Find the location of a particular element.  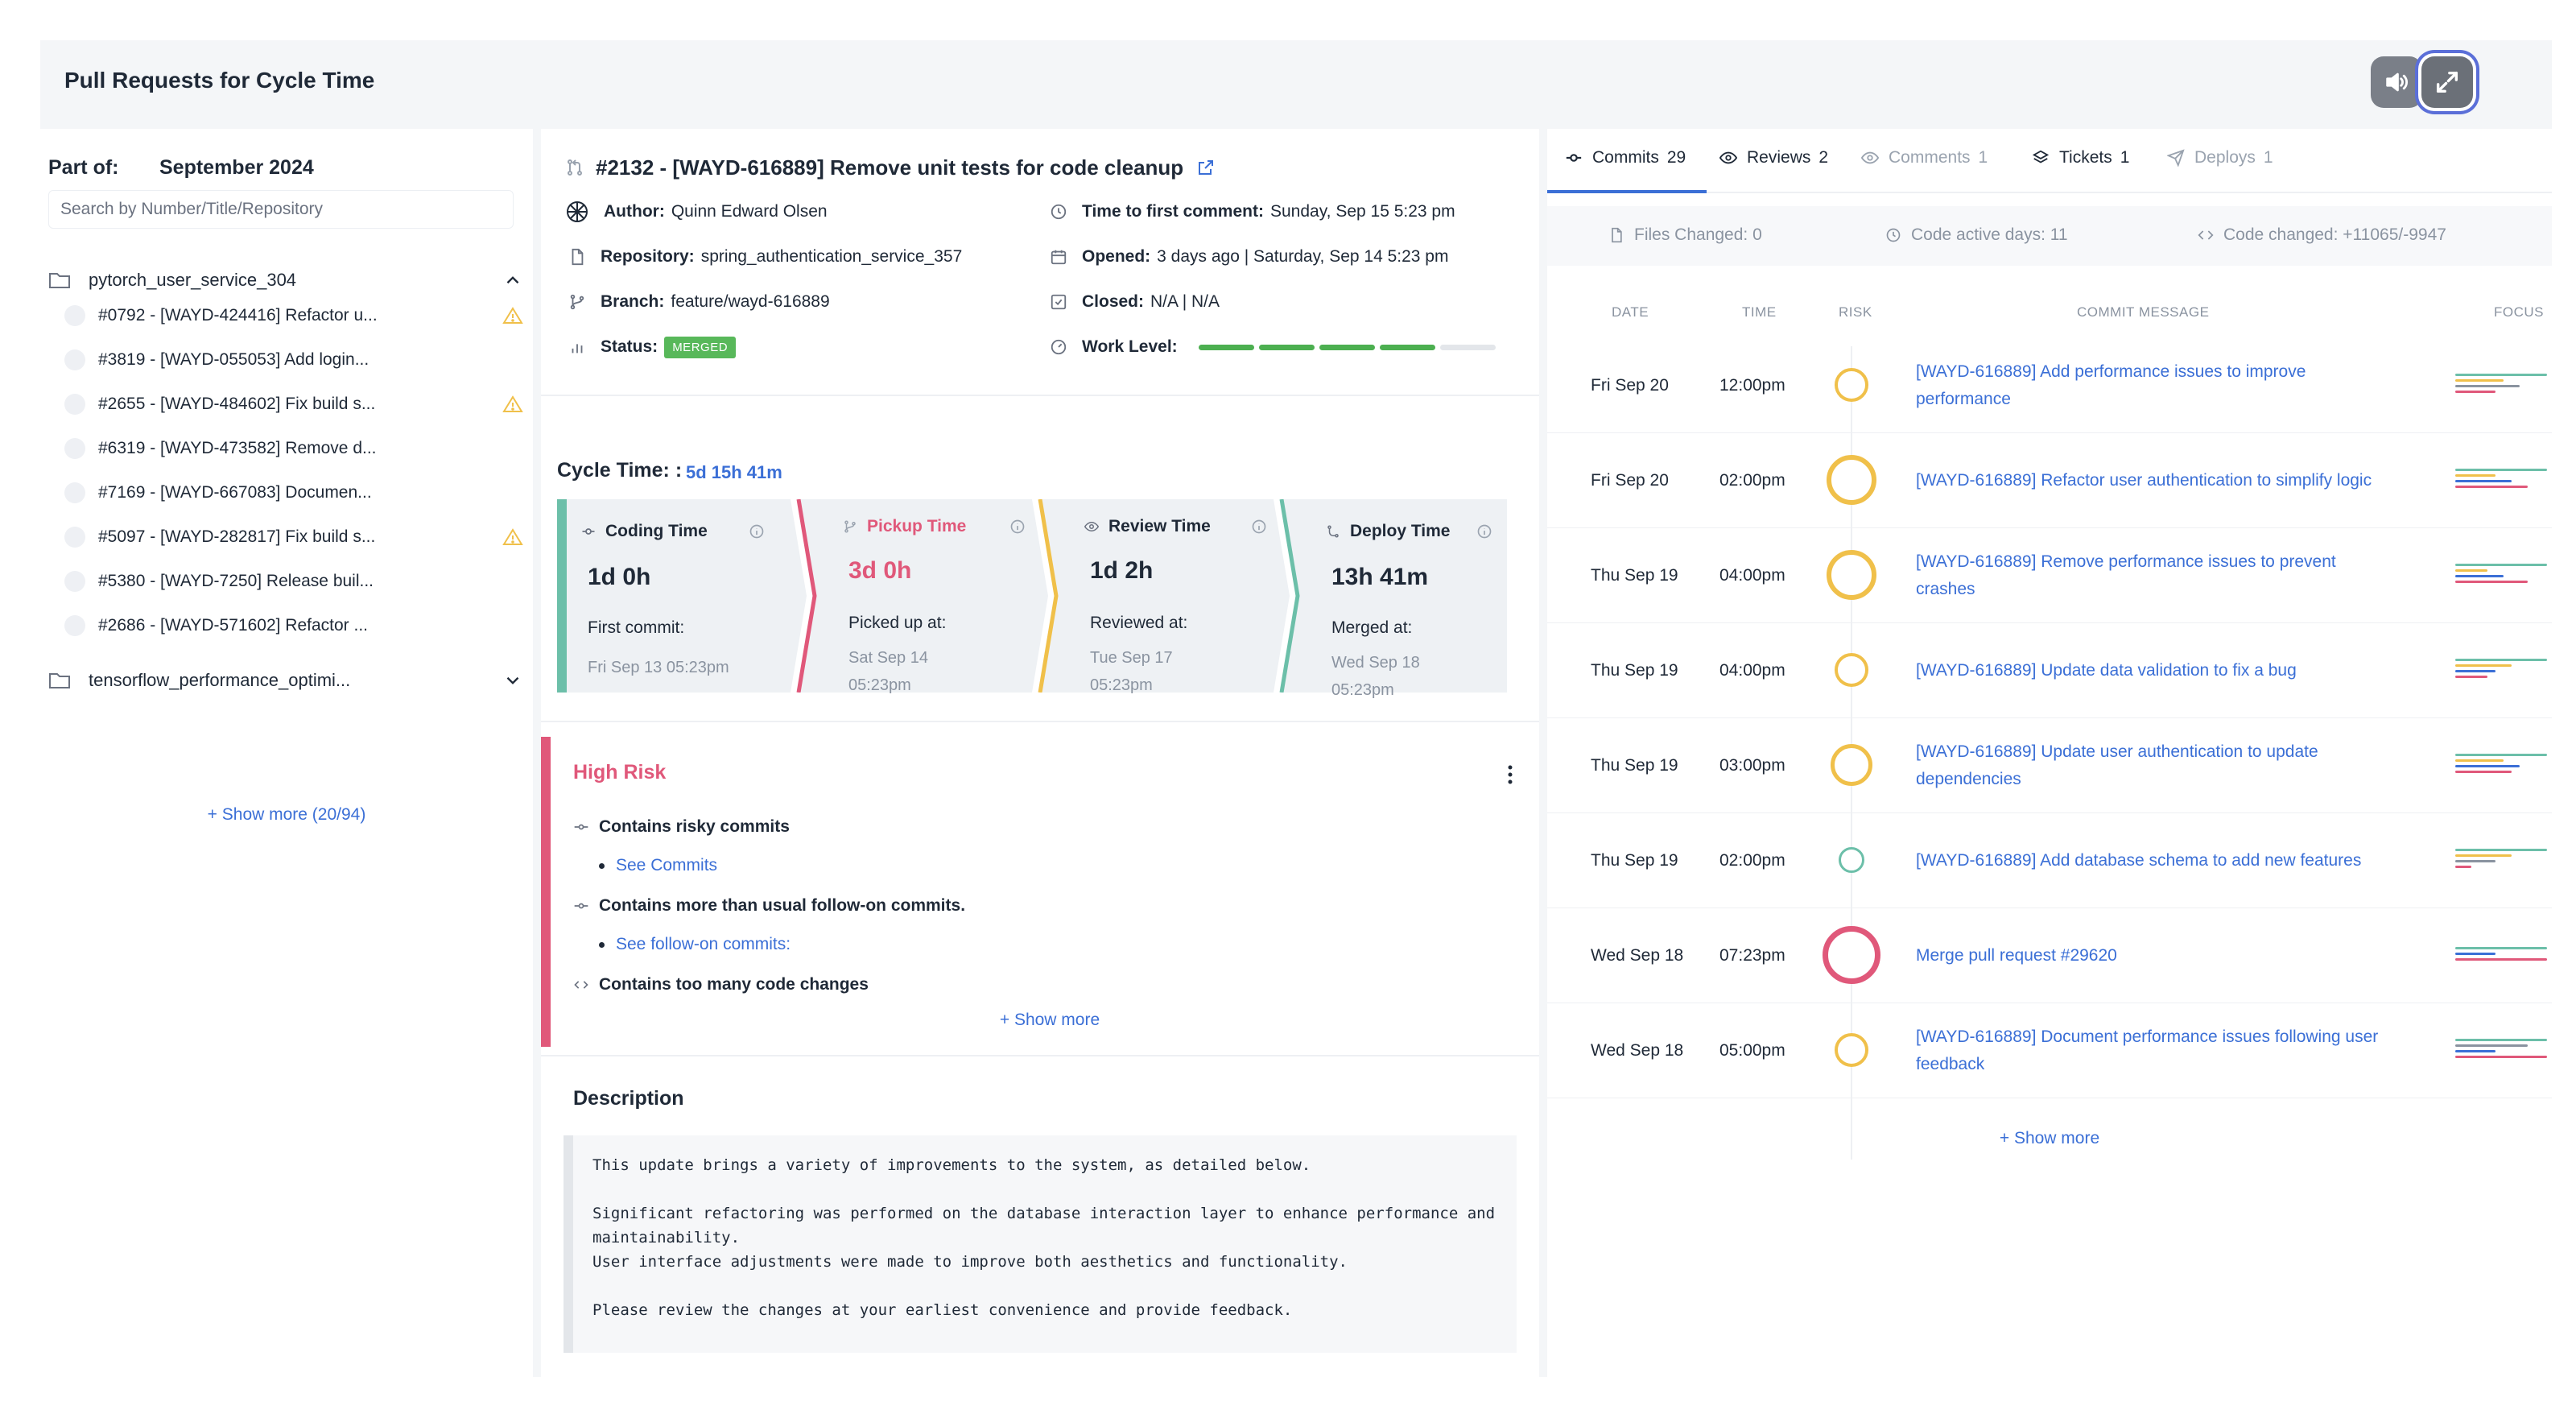

tab-deploys: Deploys 1 is located at coordinates (2220, 157).